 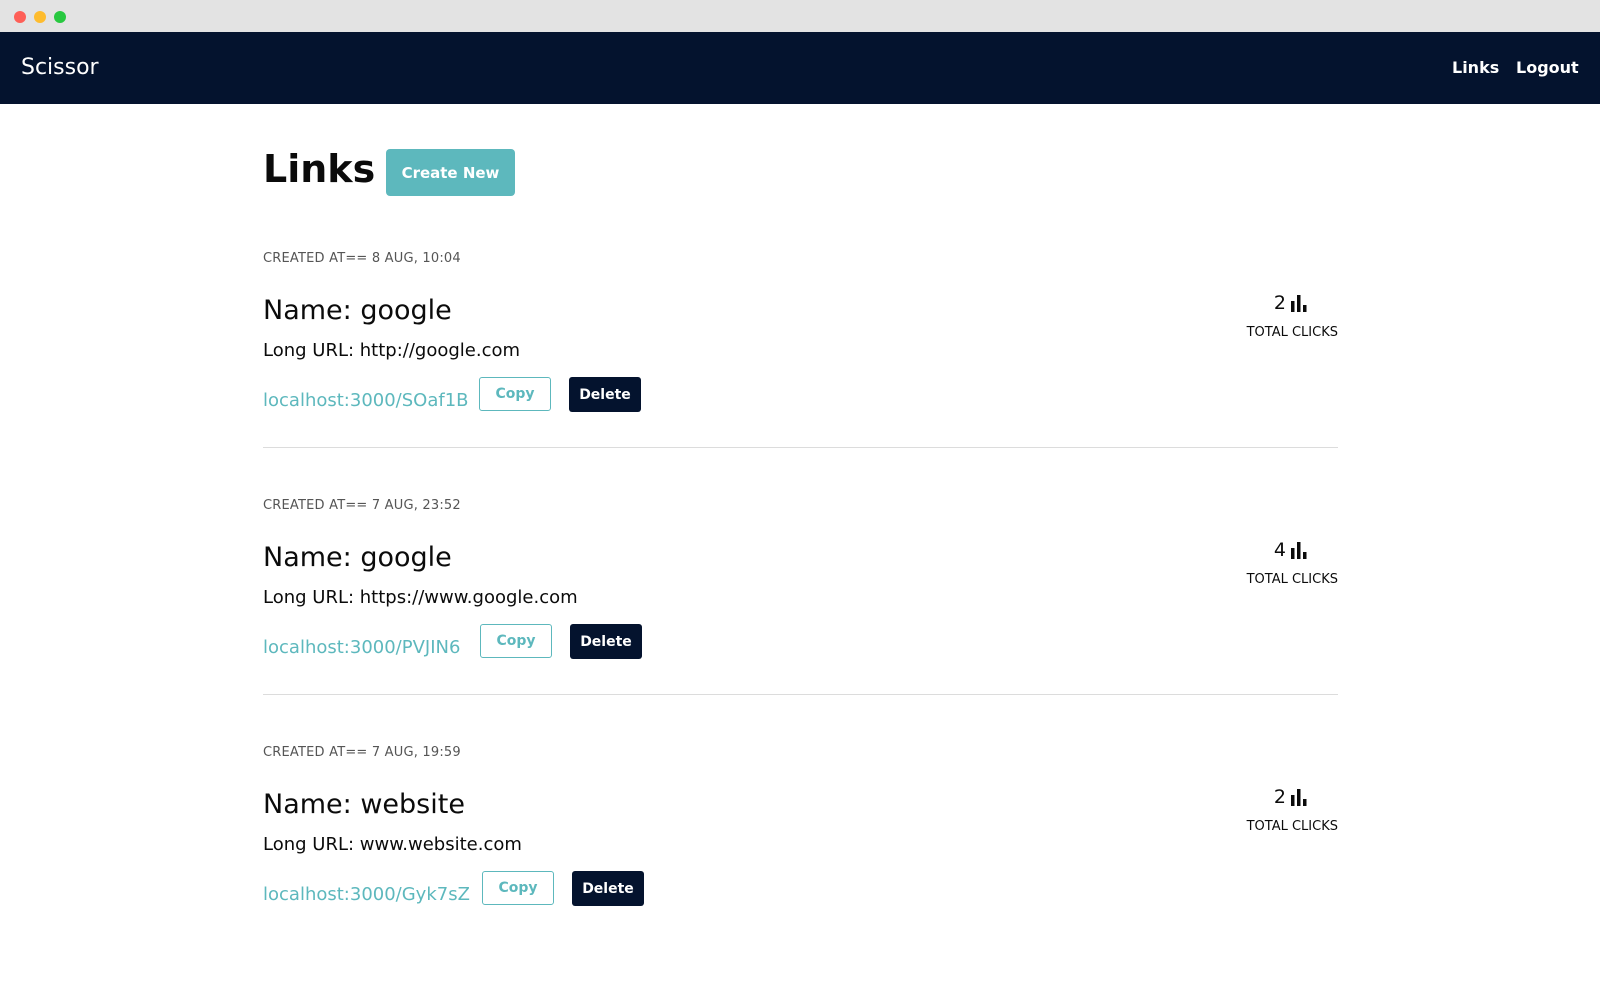 I want to click on clicks-count: 4, so click(x=1279, y=550).